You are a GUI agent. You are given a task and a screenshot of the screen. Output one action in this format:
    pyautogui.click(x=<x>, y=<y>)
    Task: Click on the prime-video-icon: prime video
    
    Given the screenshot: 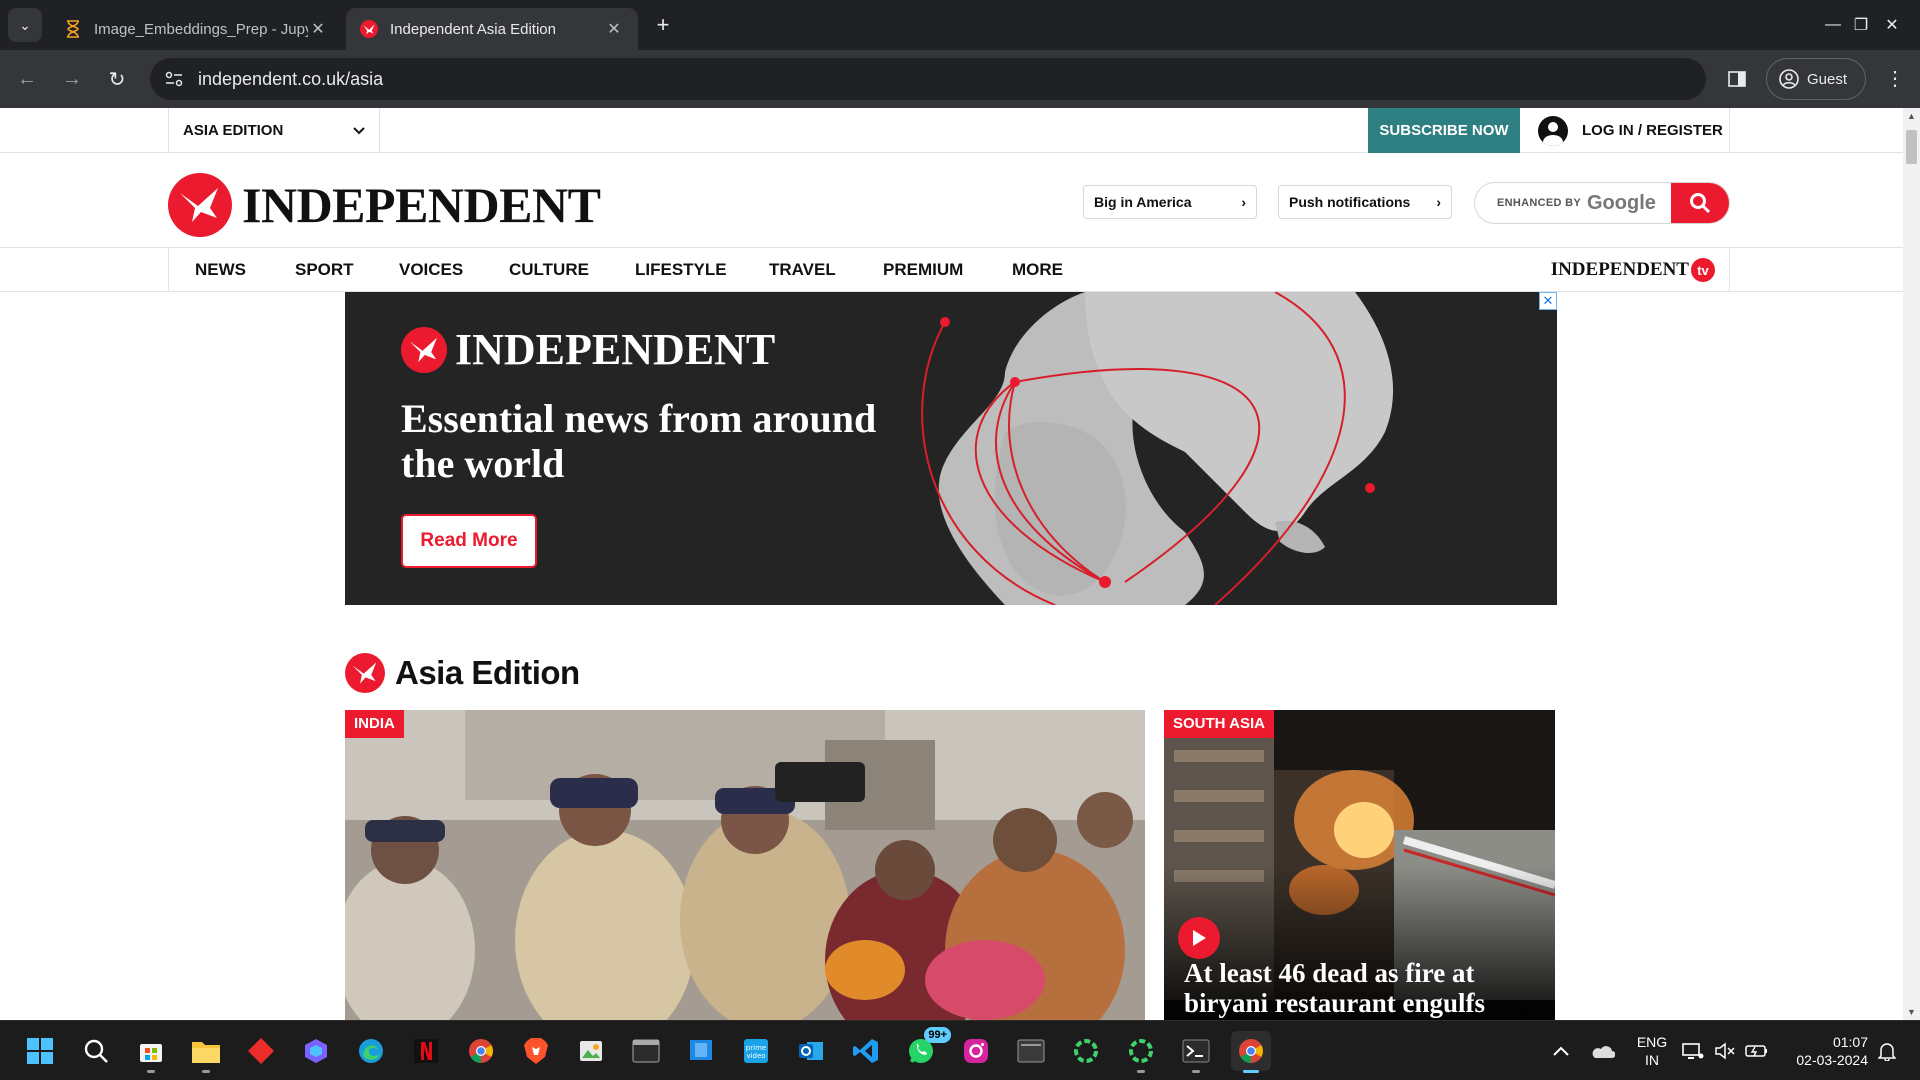 What is the action you would take?
    pyautogui.click(x=756, y=1051)
    